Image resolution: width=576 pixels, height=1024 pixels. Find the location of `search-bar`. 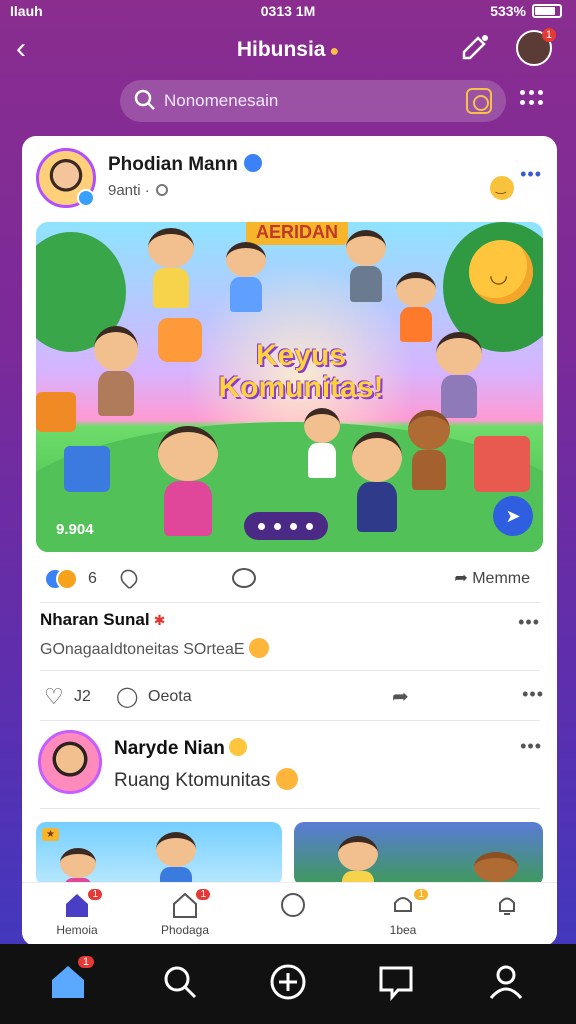

search-bar is located at coordinates (313, 101).